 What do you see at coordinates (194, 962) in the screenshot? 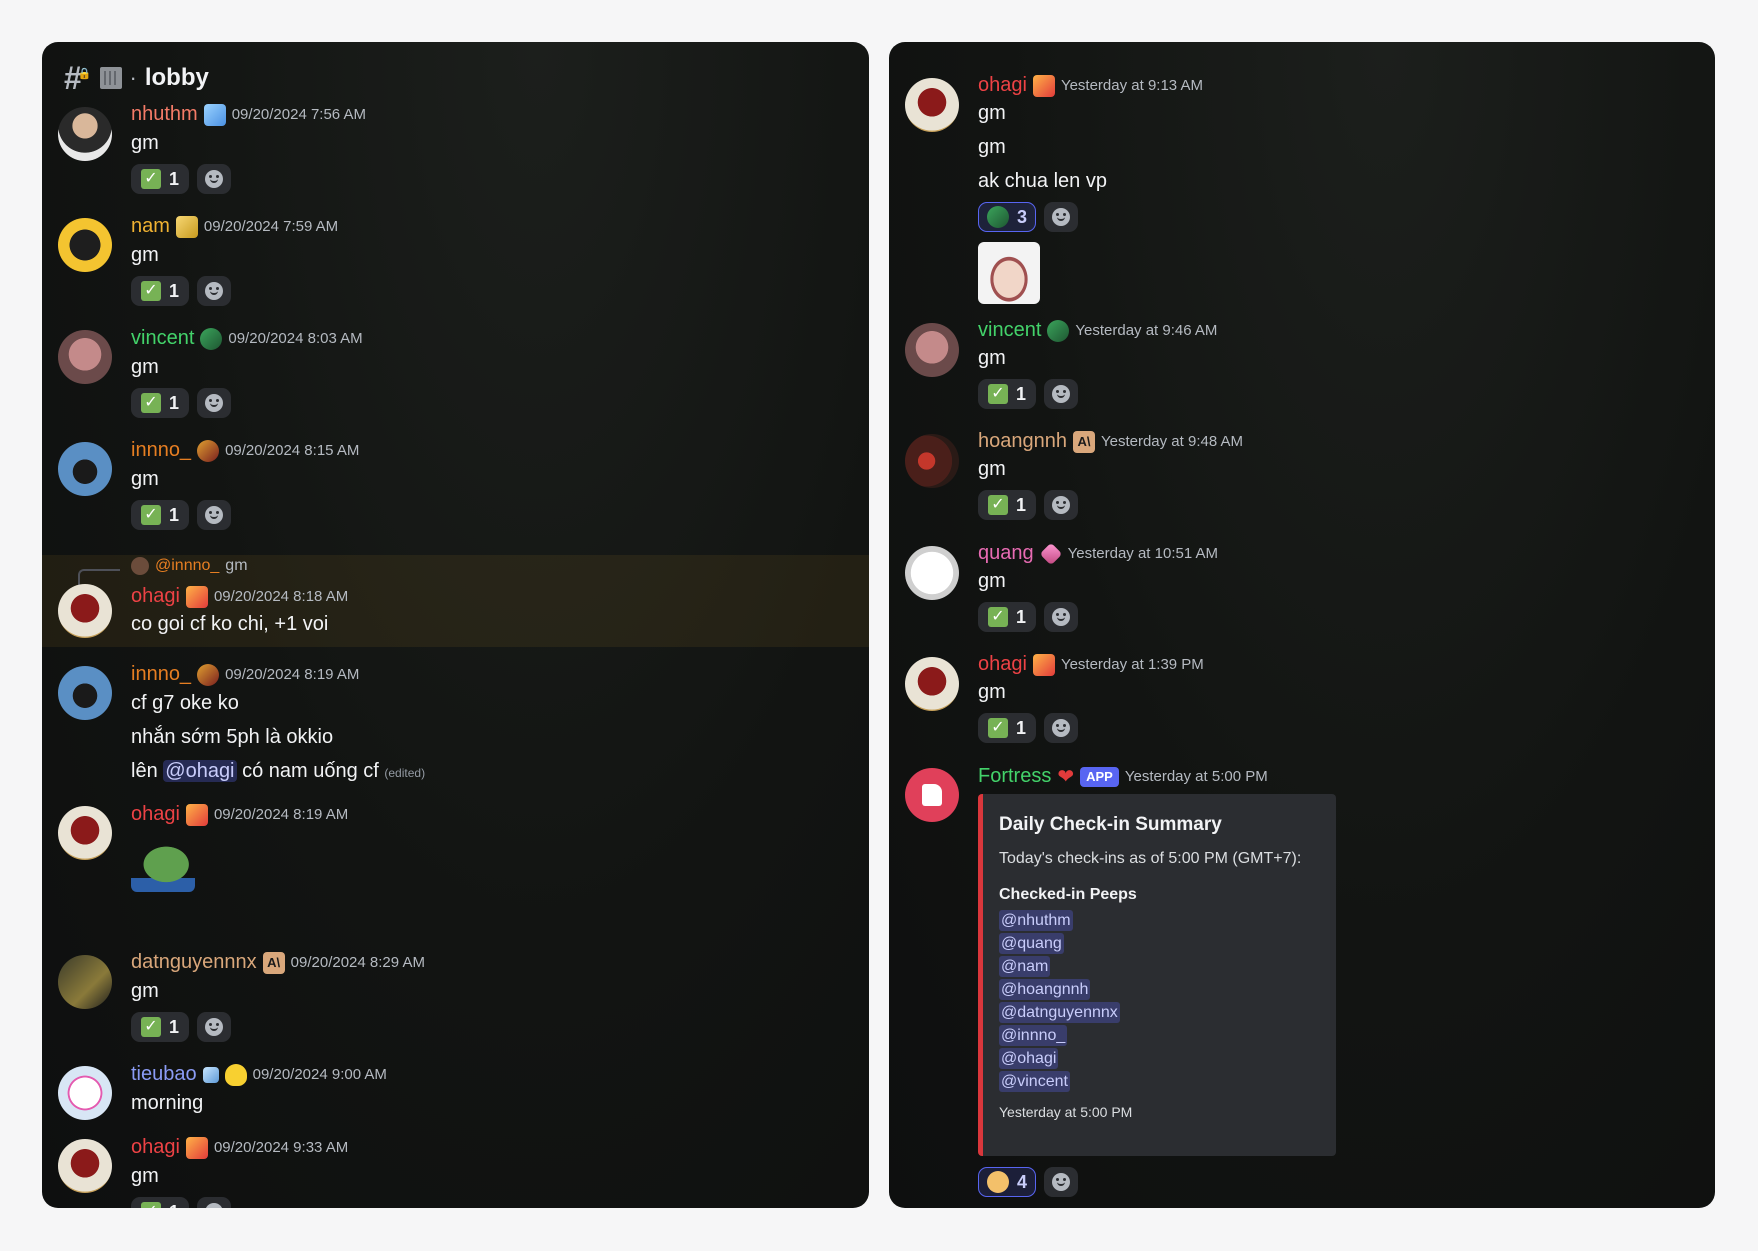
I see `username: datnguyennnx` at bounding box center [194, 962].